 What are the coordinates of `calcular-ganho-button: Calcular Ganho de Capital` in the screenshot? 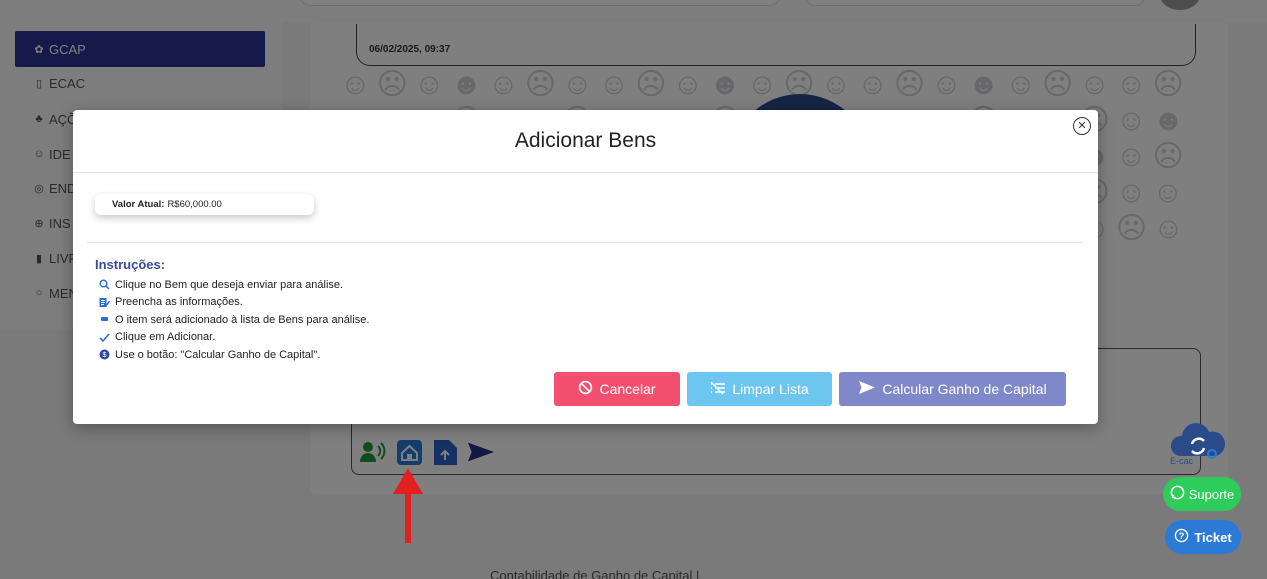 It's located at (952, 389).